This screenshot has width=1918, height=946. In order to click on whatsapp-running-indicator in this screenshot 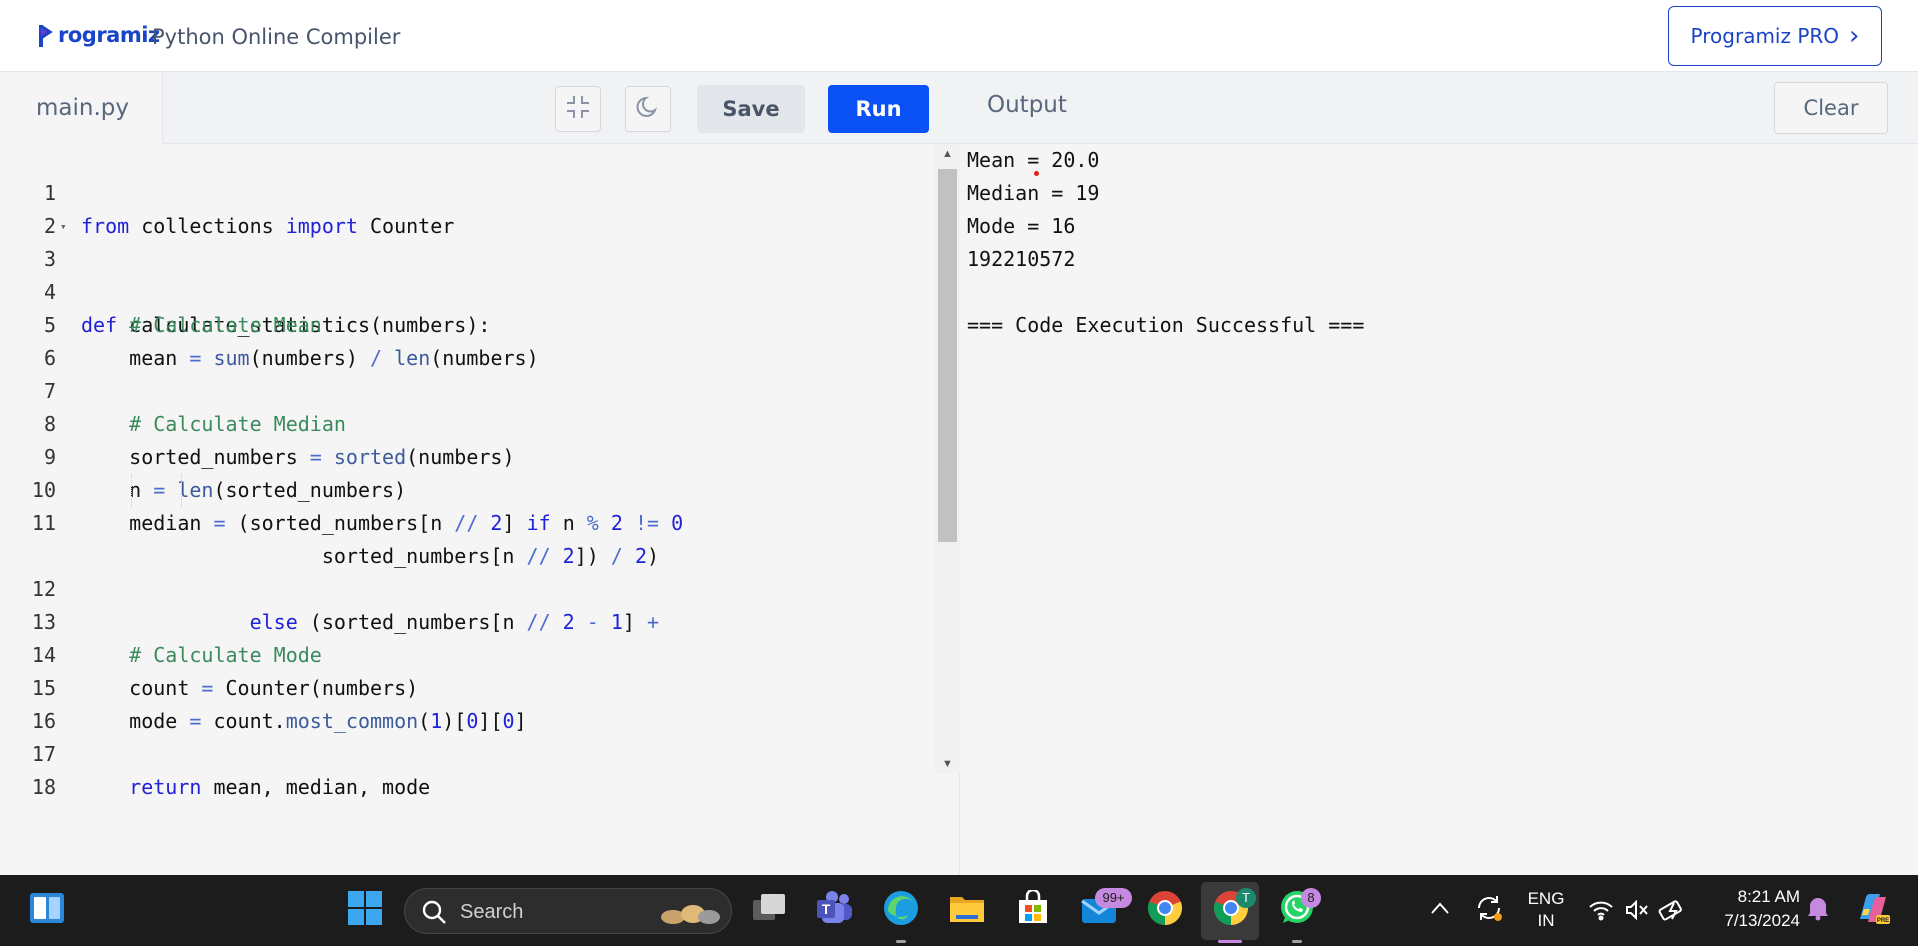, I will do `click(1297, 941)`.